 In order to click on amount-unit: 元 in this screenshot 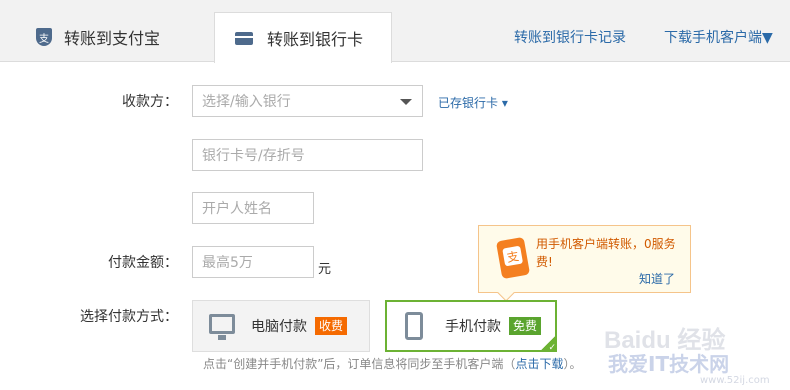, I will do `click(325, 269)`.